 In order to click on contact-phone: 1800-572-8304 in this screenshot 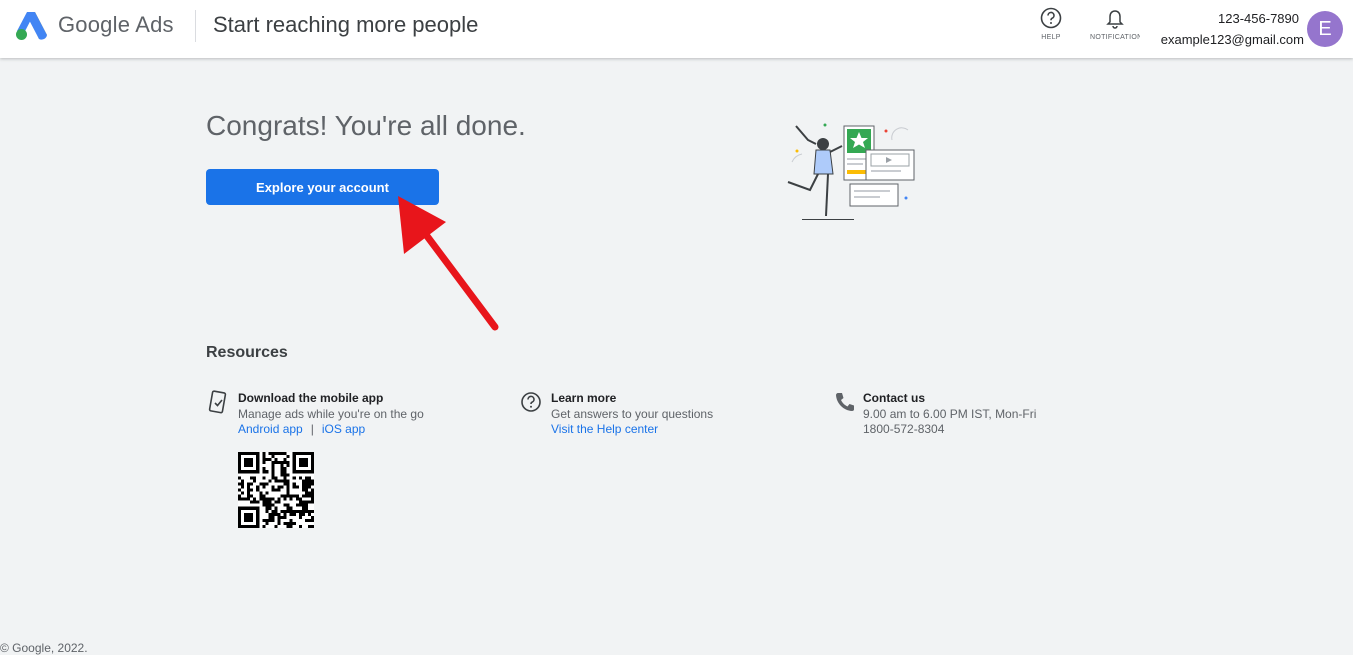, I will do `click(949, 430)`.